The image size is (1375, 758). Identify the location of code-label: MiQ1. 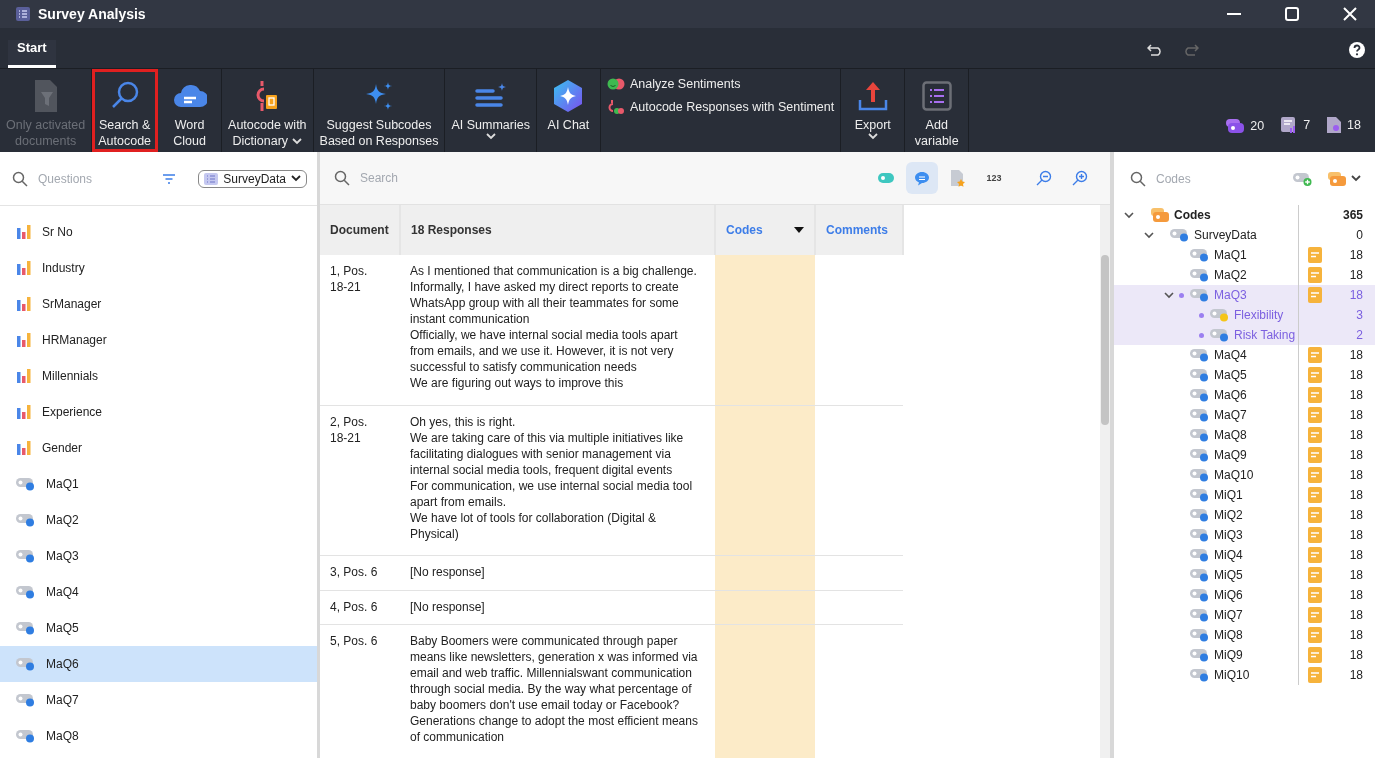
(1229, 495).